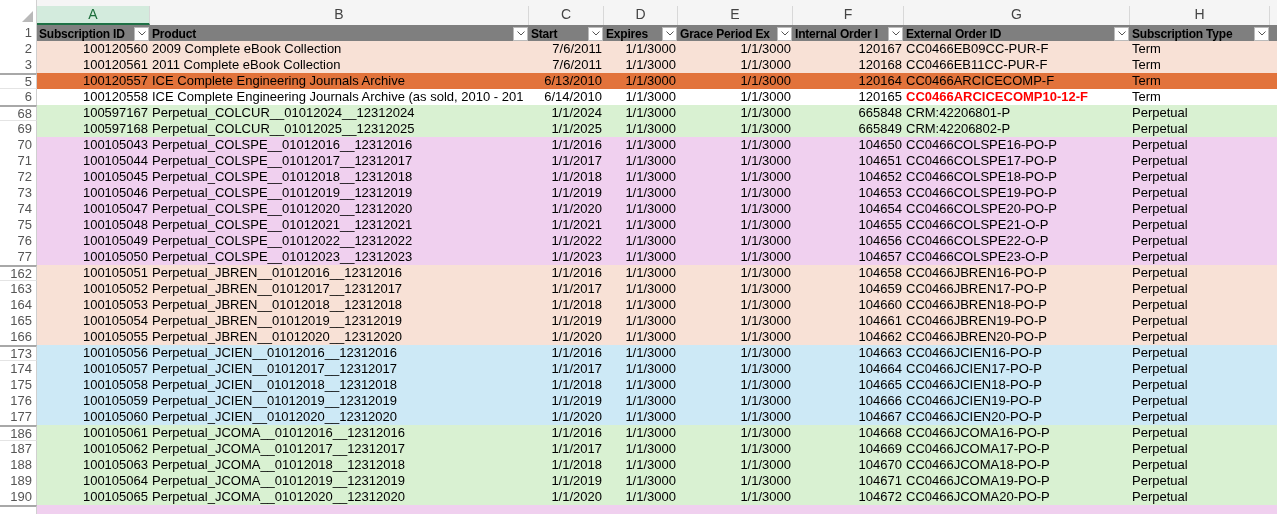  I want to click on table-cell-text: 1/1/2023, so click(576, 257).